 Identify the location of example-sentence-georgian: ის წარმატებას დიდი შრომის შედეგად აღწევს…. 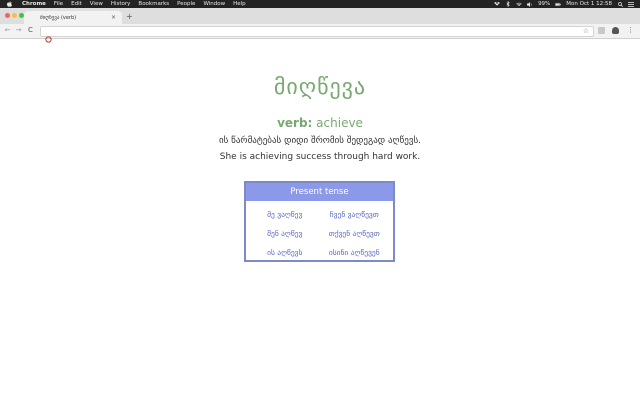
(320, 141).